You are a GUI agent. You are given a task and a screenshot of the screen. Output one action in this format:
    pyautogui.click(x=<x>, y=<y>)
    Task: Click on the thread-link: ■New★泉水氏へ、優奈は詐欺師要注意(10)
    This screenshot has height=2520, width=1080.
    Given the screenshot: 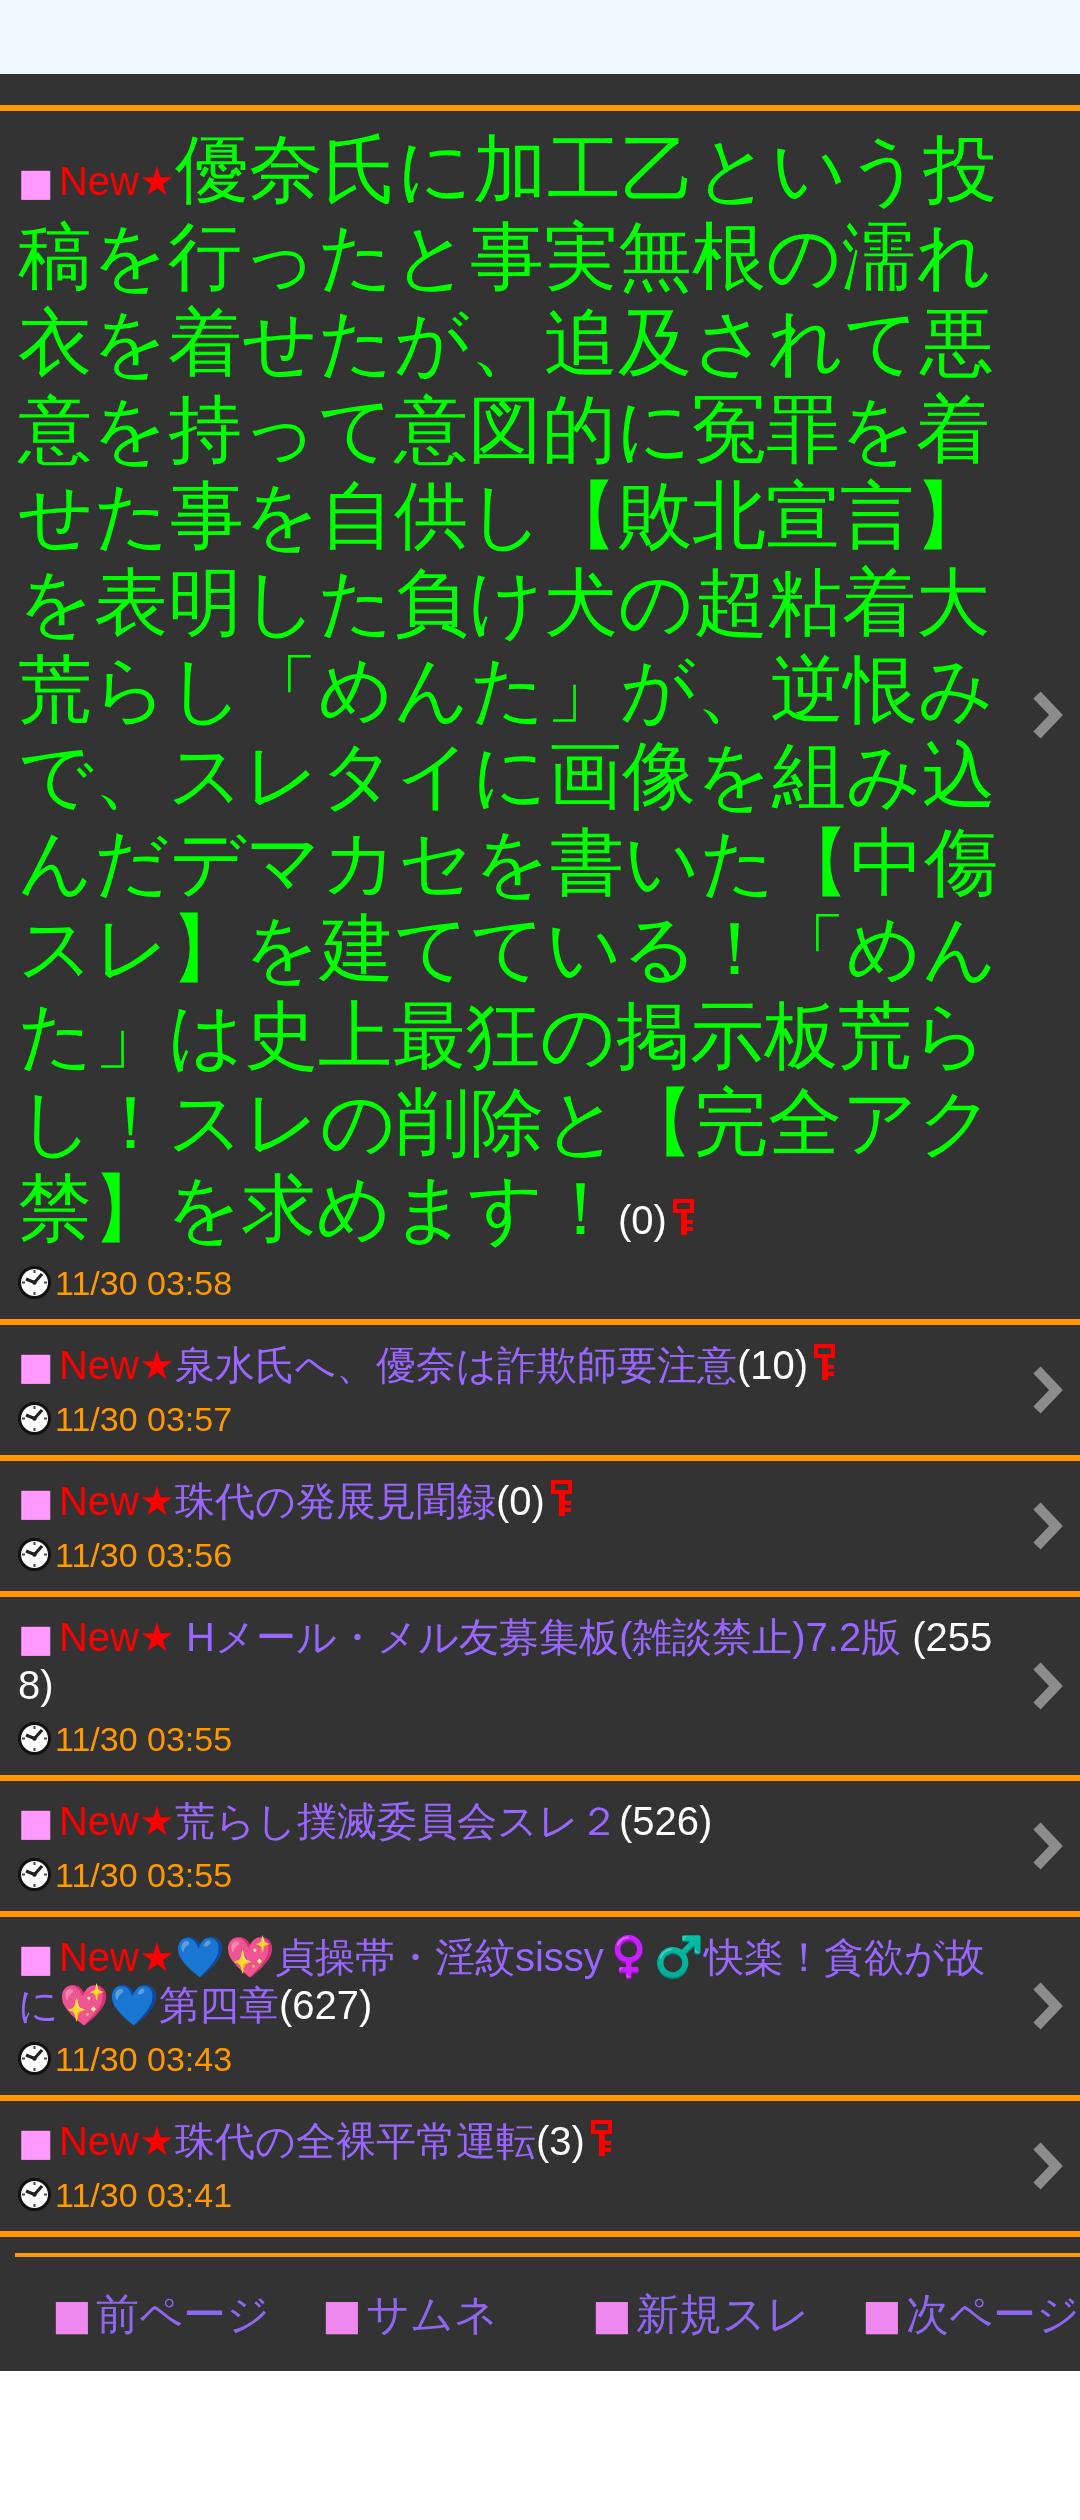 What is the action you would take?
    pyautogui.click(x=511, y=1364)
    